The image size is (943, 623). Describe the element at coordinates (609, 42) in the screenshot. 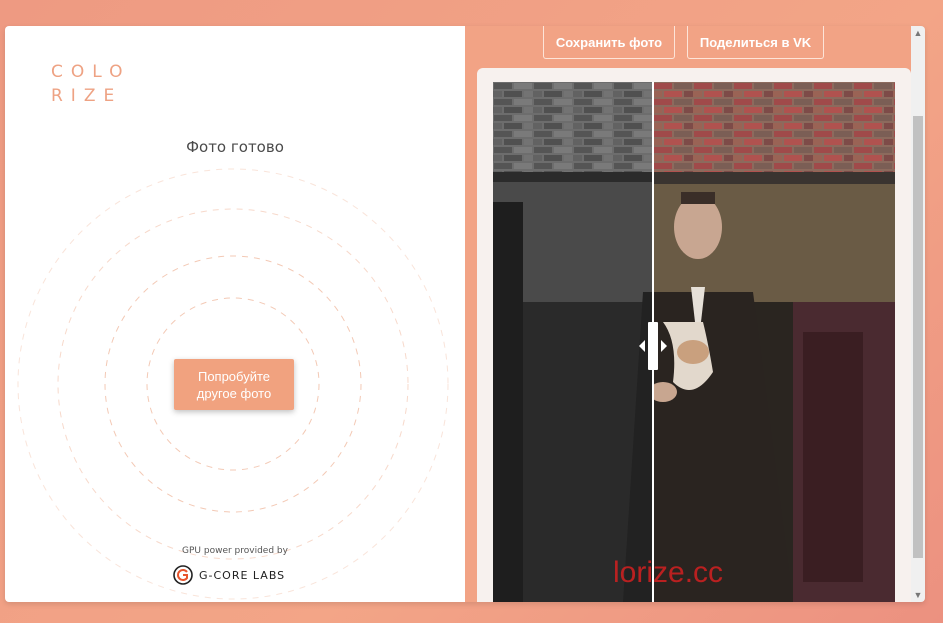

I see `save-photo-button: Сохранить фото` at that location.